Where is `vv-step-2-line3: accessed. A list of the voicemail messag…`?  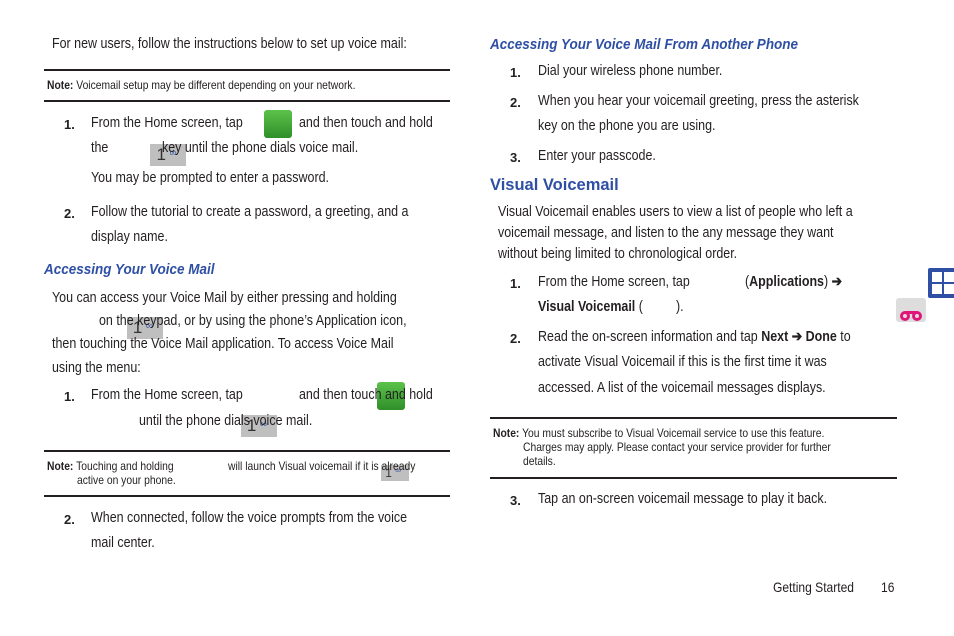
vv-step-2-line3: accessed. A list of the voicemail messag… is located at coordinates (682, 388).